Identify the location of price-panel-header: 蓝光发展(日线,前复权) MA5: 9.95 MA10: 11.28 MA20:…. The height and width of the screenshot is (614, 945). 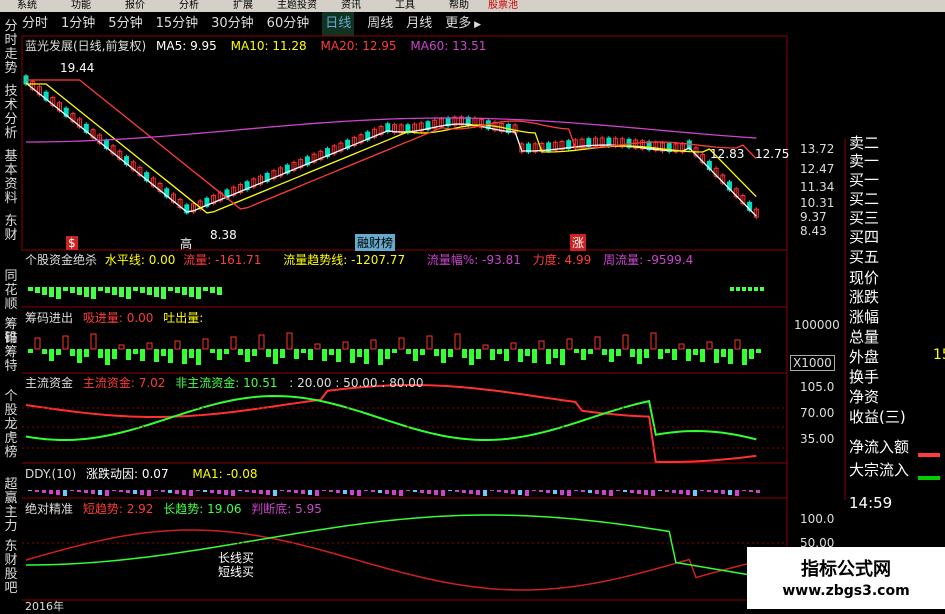
(255, 45).